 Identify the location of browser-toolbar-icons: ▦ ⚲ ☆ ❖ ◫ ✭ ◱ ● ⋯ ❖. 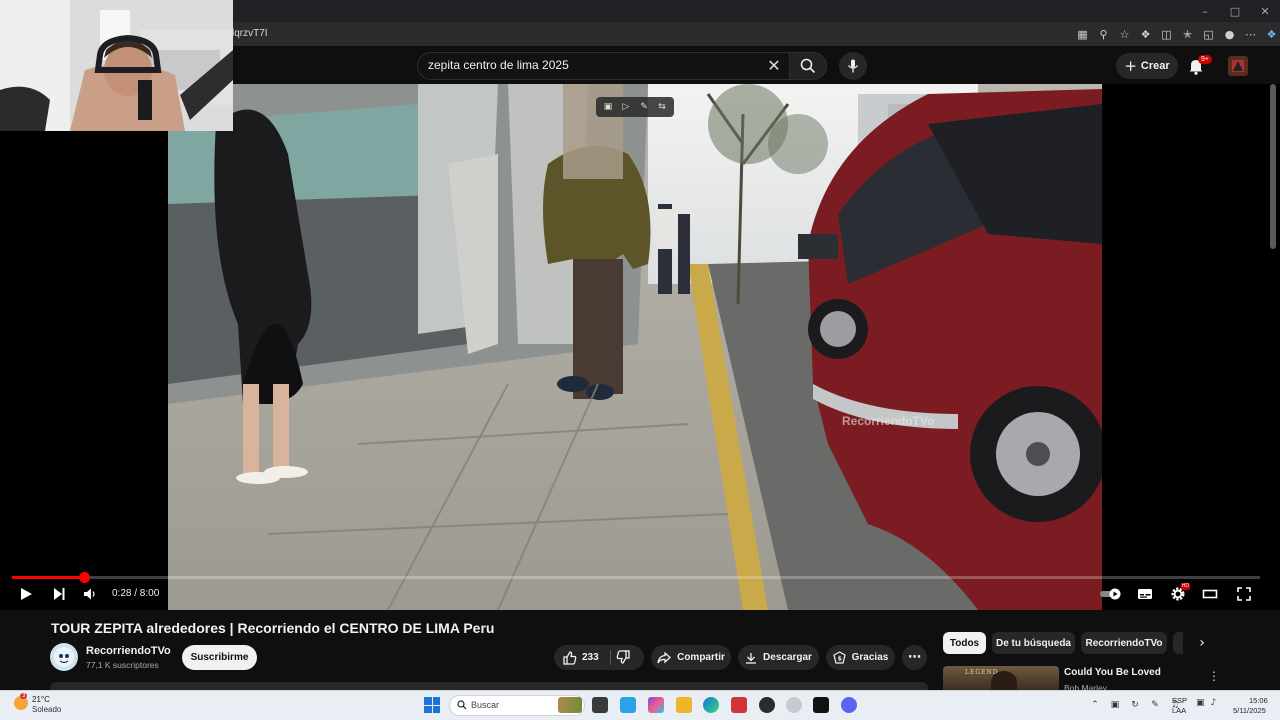
(1177, 34).